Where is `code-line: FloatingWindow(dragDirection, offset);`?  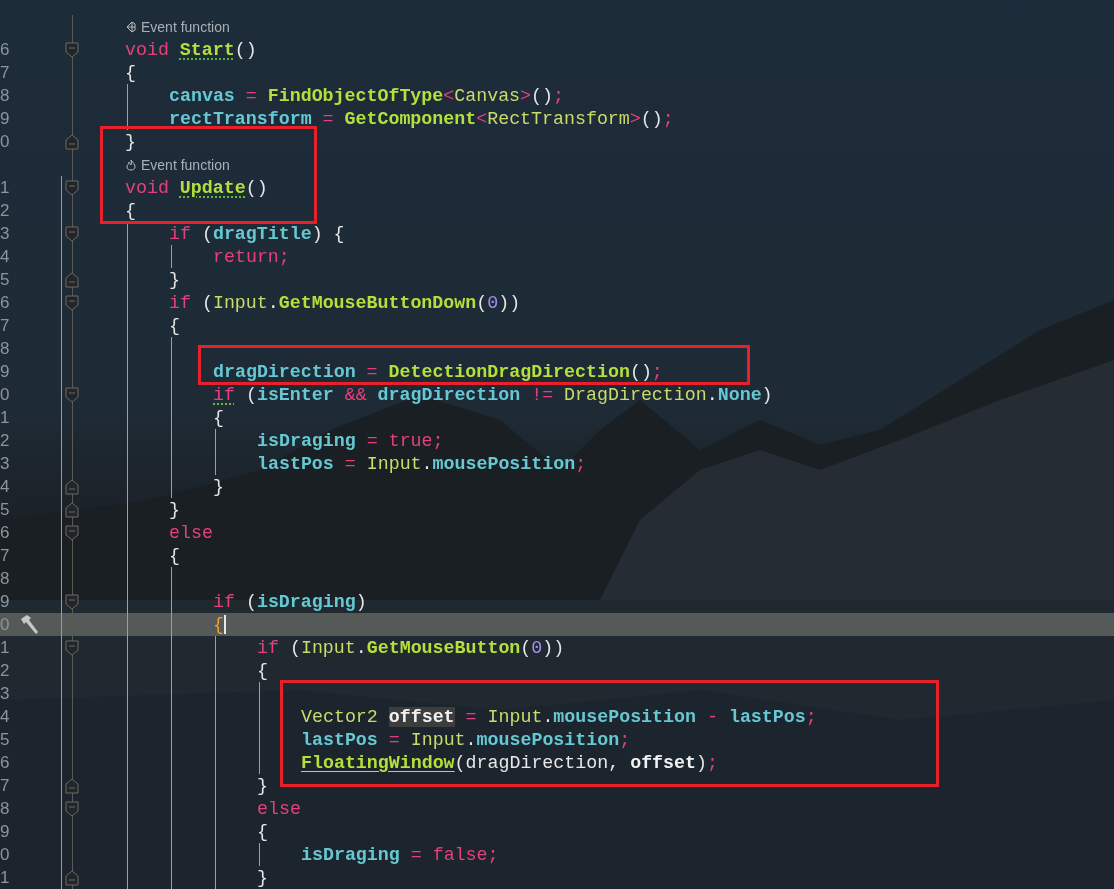 code-line: FloatingWindow(dragDirection, offset); is located at coordinates (509, 762).